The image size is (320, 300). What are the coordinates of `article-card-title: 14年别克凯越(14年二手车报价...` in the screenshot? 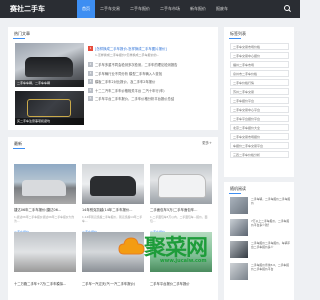 It's located at (113, 209).